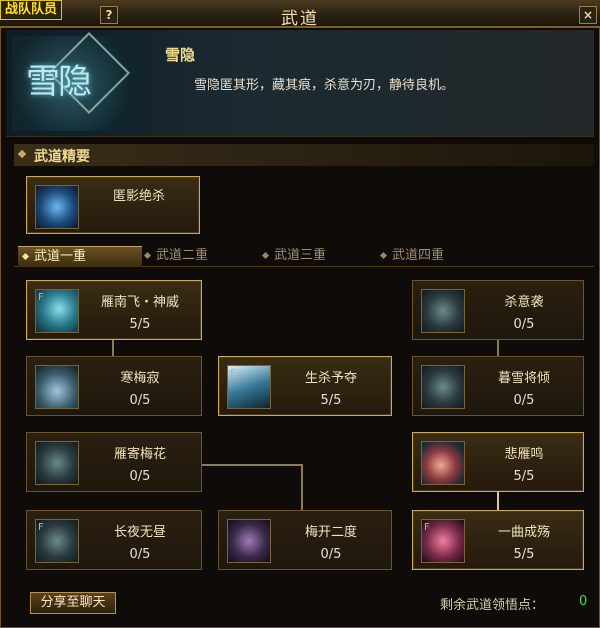 The width and height of the screenshot is (600, 628). What do you see at coordinates (498, 310) in the screenshot?
I see `skill-node: 杀意袭 0/5` at bounding box center [498, 310].